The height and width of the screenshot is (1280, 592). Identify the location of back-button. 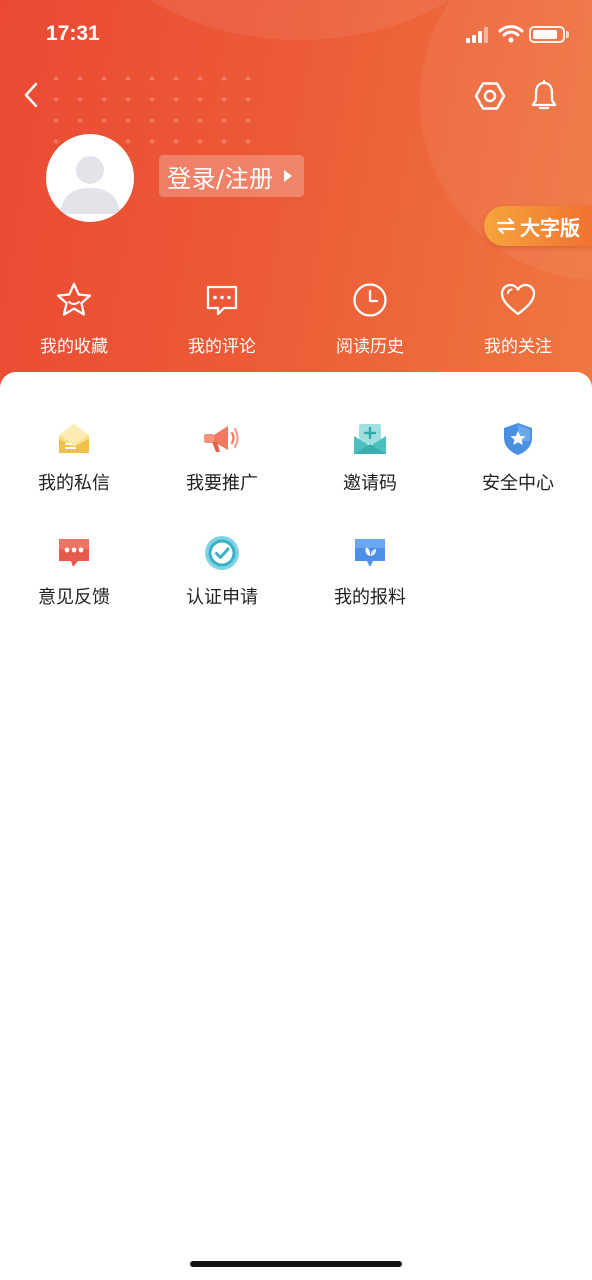
(31, 95).